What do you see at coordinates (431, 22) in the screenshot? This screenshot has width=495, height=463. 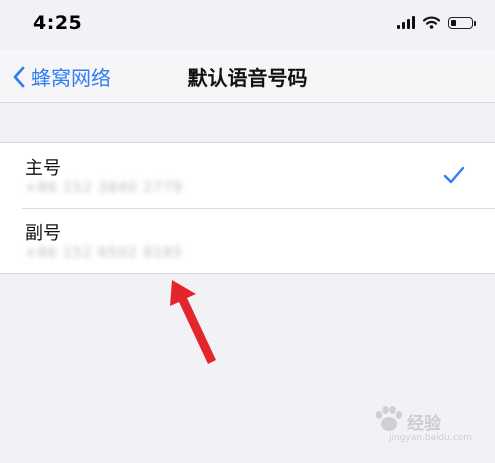 I see `wifi-icon` at bounding box center [431, 22].